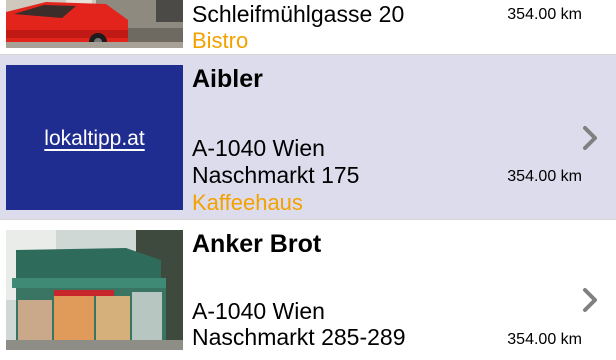  What do you see at coordinates (227, 79) in the screenshot?
I see `place-name: Aibler` at bounding box center [227, 79].